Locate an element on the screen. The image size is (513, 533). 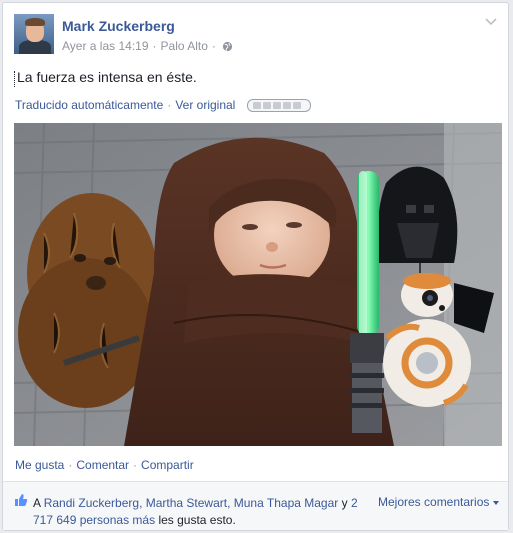
translation-rating-widget is located at coordinates (279, 105).